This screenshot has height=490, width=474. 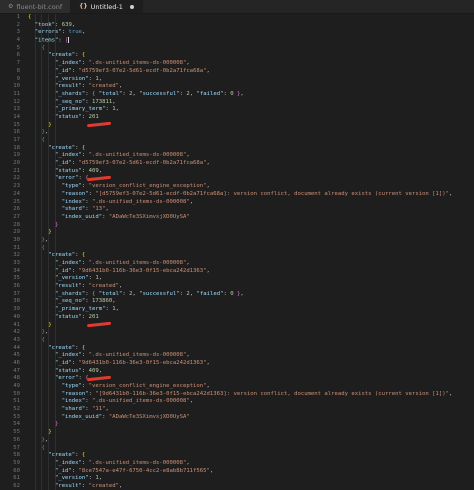 I want to click on line-number: 17, so click(x=16, y=140).